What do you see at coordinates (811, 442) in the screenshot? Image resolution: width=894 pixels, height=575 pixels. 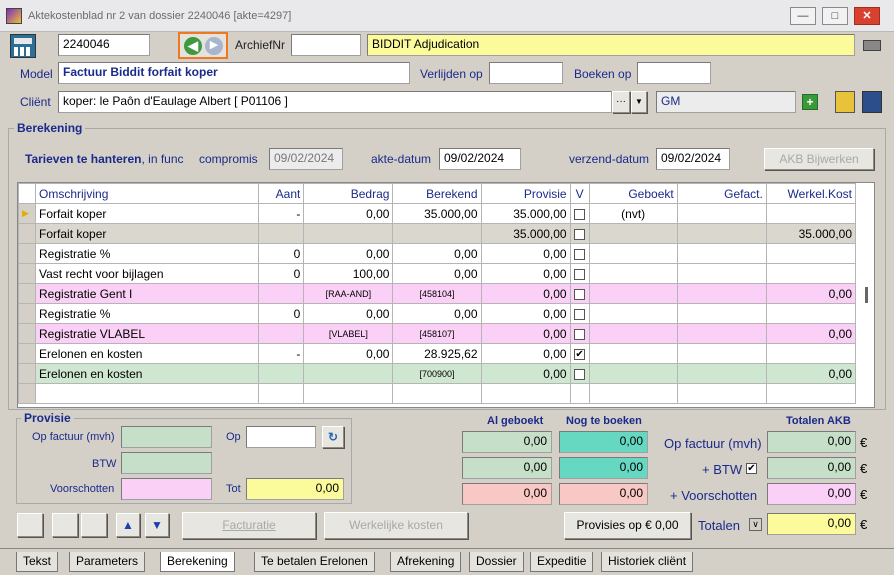 I see `akb-factuur-total: 0,00` at bounding box center [811, 442].